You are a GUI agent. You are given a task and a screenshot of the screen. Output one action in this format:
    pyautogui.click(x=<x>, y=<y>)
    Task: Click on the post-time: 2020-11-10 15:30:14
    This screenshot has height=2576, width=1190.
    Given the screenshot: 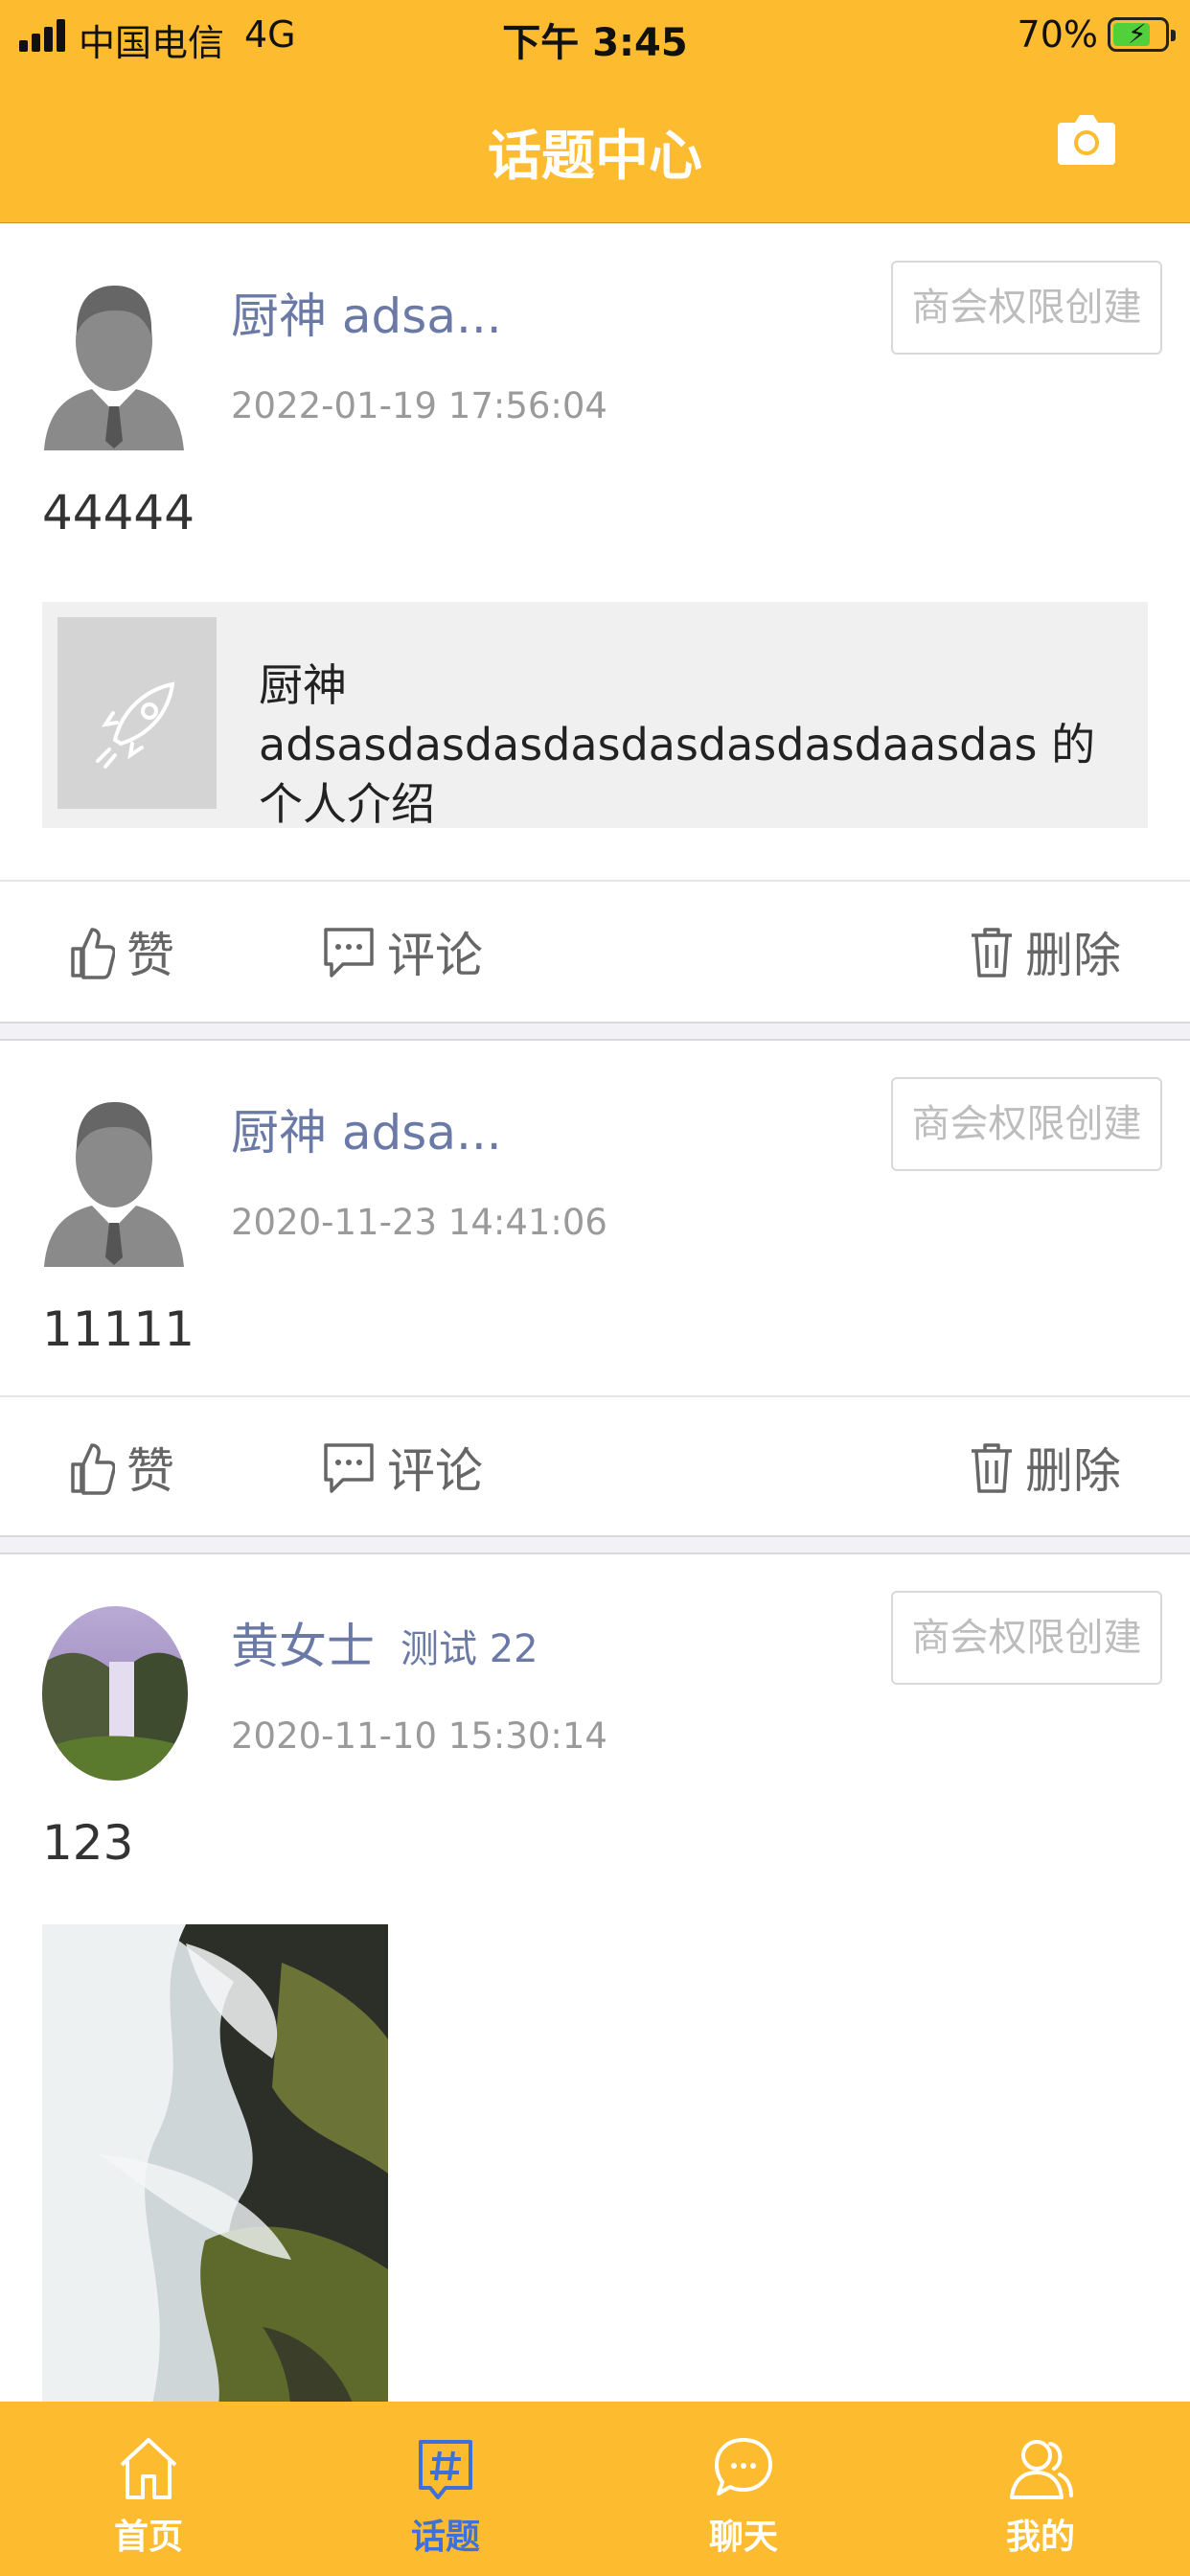 What is the action you would take?
    pyautogui.click(x=419, y=1736)
    